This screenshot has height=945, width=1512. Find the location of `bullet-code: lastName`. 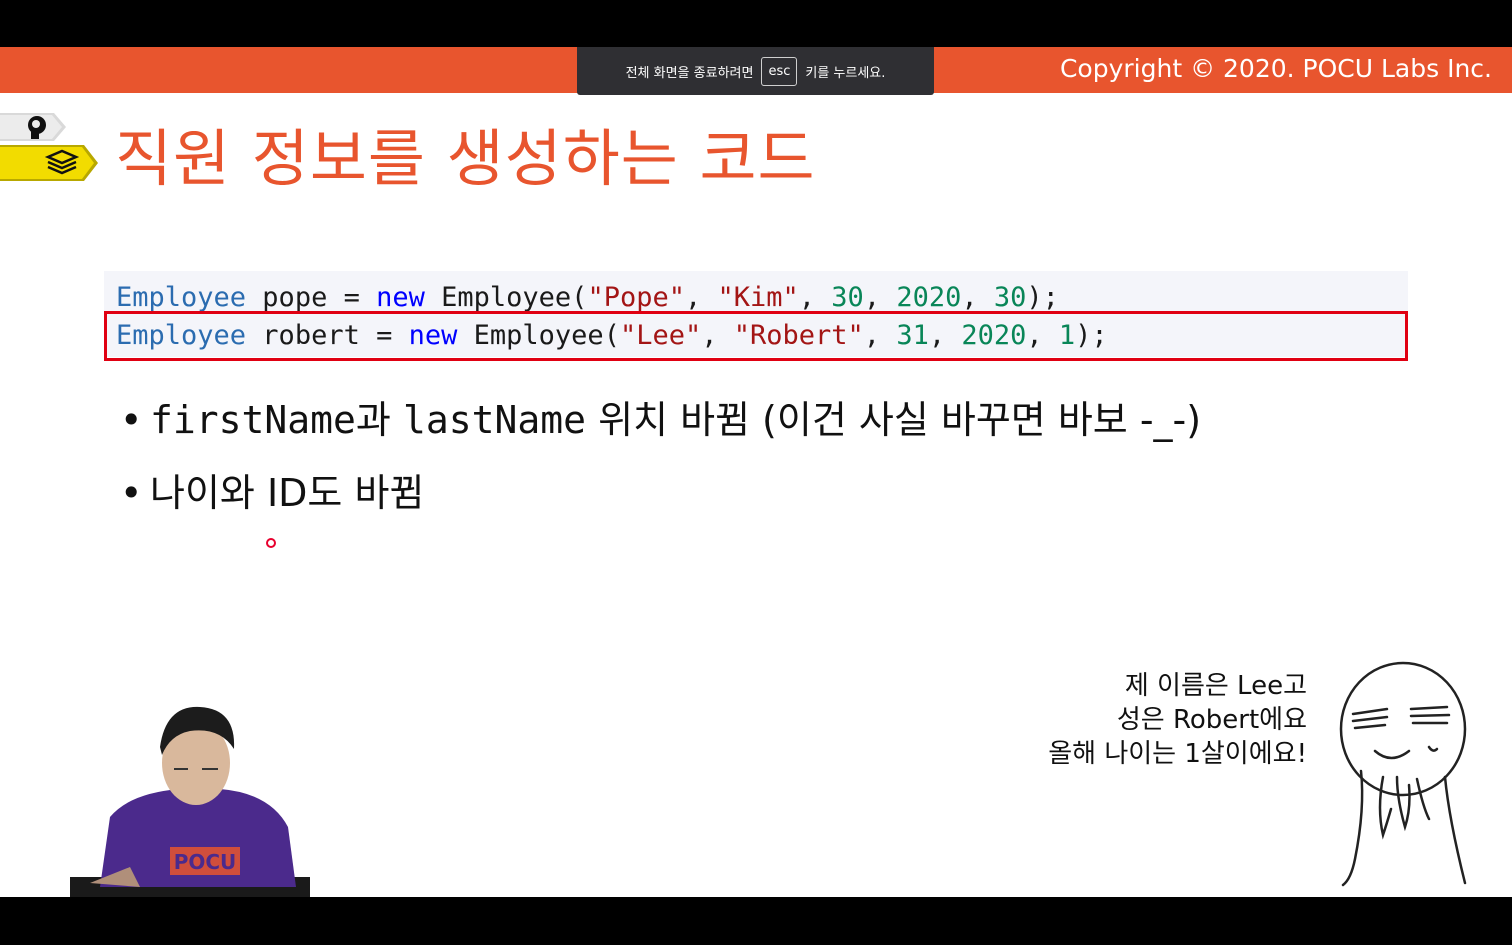

bullet-code: lastName is located at coordinates (494, 420).